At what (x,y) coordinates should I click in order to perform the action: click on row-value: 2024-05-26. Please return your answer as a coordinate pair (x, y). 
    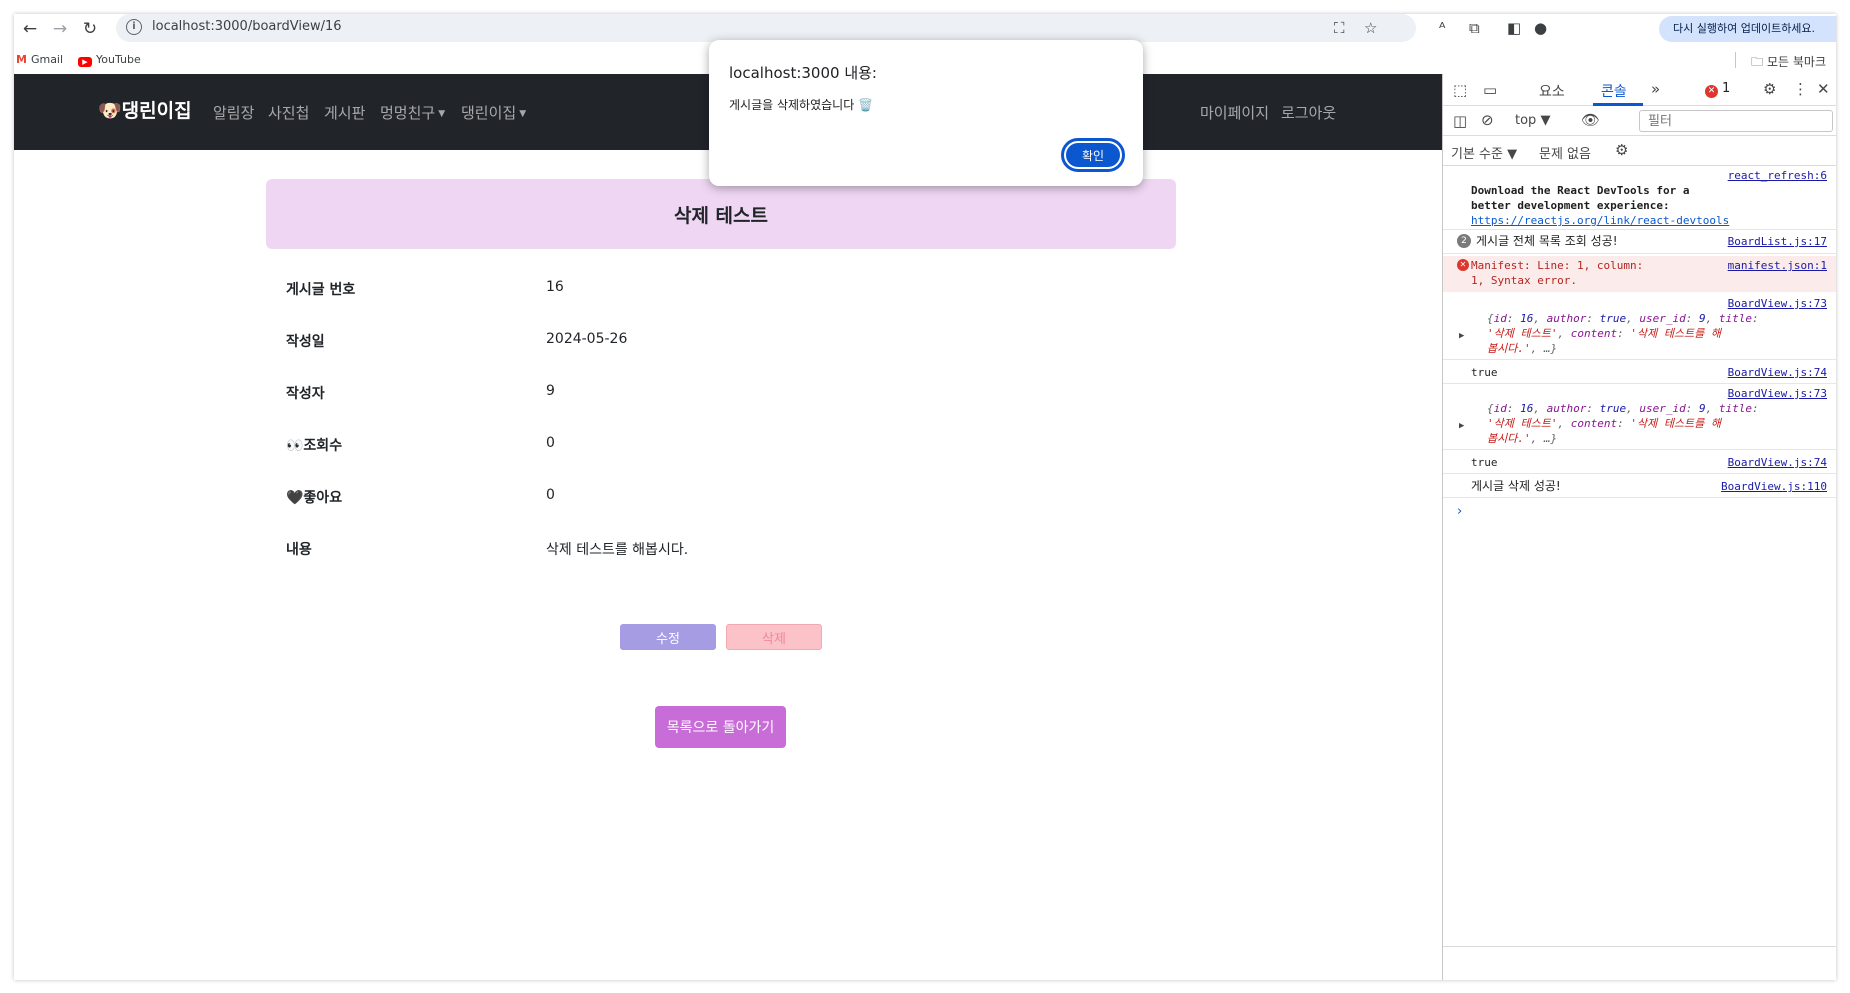
    Looking at the image, I should click on (587, 339).